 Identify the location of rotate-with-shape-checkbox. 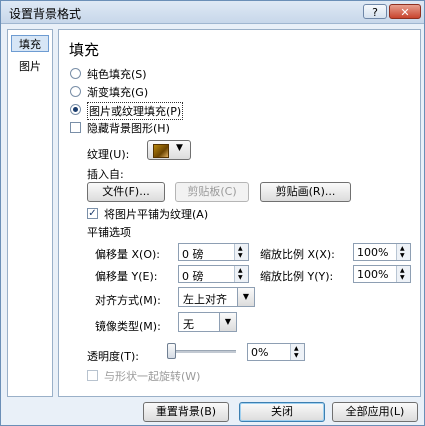
(92, 375).